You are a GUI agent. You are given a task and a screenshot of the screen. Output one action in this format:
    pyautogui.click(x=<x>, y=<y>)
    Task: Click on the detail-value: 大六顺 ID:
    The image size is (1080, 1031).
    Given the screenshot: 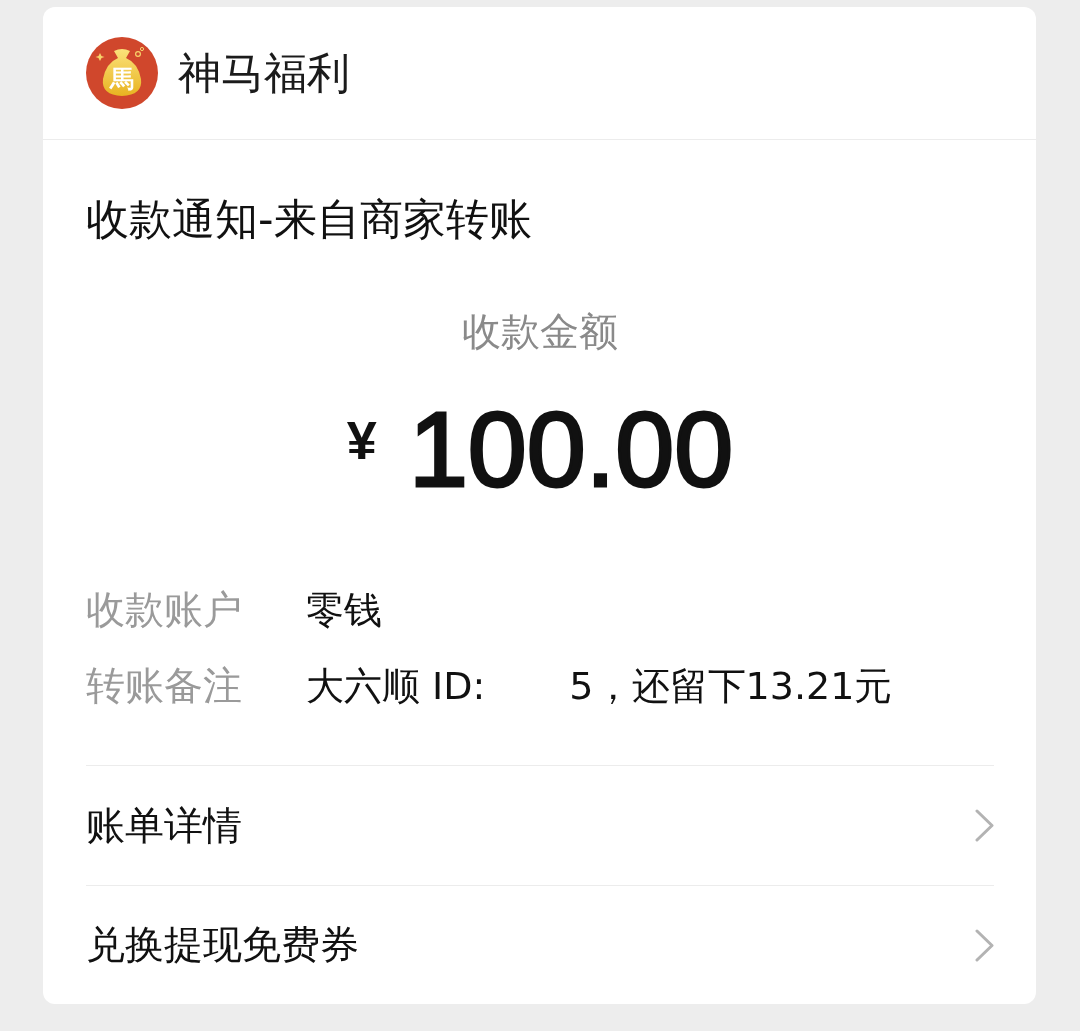 What is the action you would take?
    pyautogui.click(x=396, y=686)
    